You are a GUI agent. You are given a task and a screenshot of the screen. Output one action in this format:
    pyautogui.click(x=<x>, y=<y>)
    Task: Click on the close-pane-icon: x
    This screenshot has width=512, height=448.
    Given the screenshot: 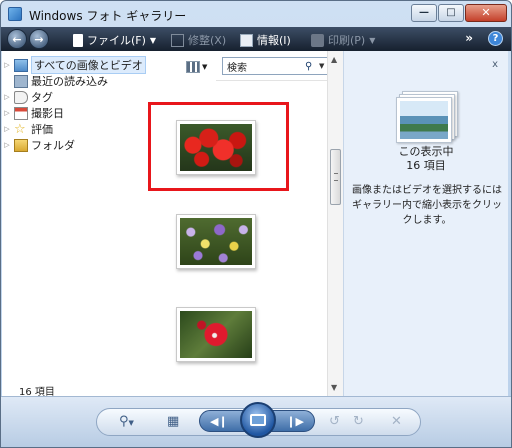 What is the action you would take?
    pyautogui.click(x=495, y=64)
    